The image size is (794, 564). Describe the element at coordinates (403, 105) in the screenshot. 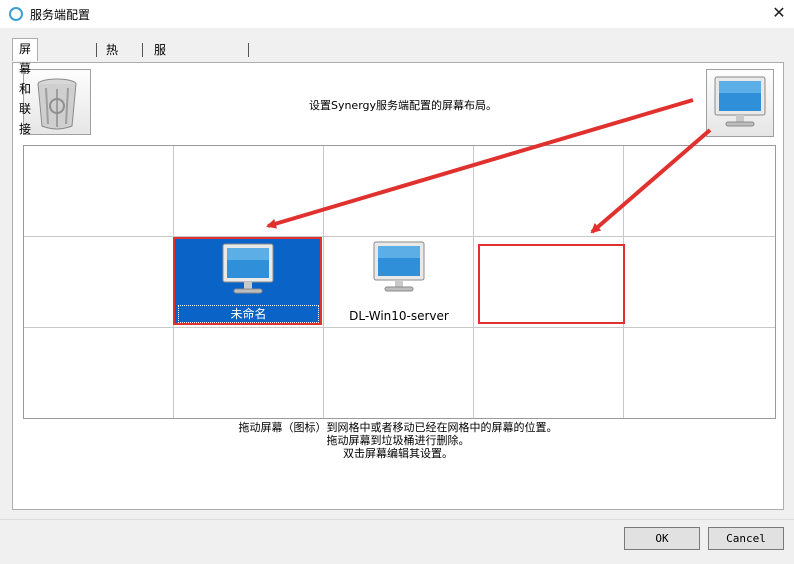

I see `layout-hint: 设置Synergy服务端配置的屏幕布局。` at that location.